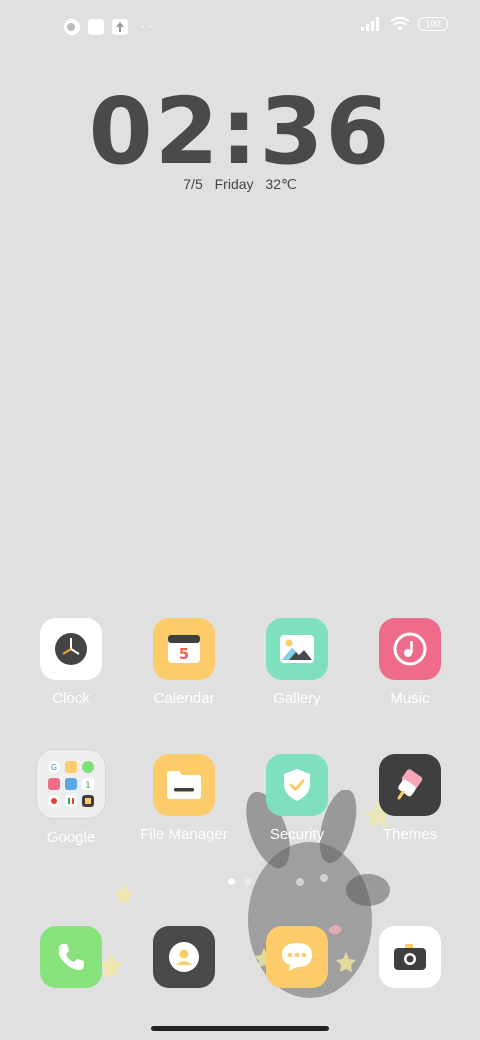  I want to click on app-google-folder: G 1 Google, so click(71, 797).